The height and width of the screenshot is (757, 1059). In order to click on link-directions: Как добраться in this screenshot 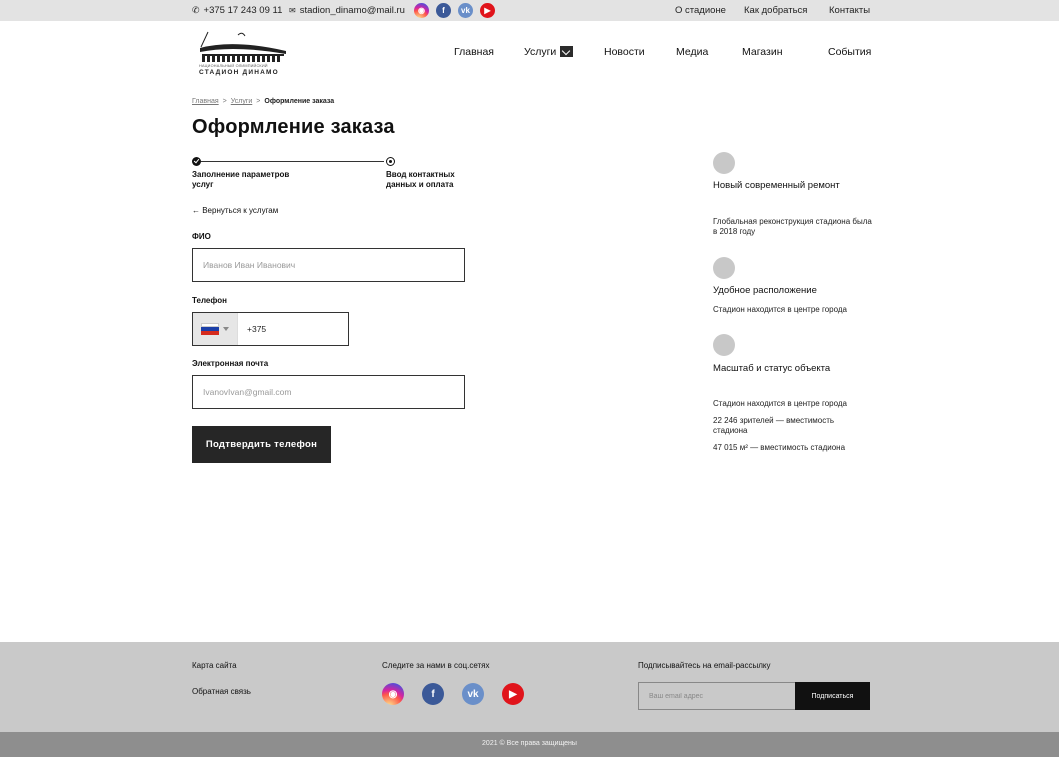, I will do `click(775, 10)`.